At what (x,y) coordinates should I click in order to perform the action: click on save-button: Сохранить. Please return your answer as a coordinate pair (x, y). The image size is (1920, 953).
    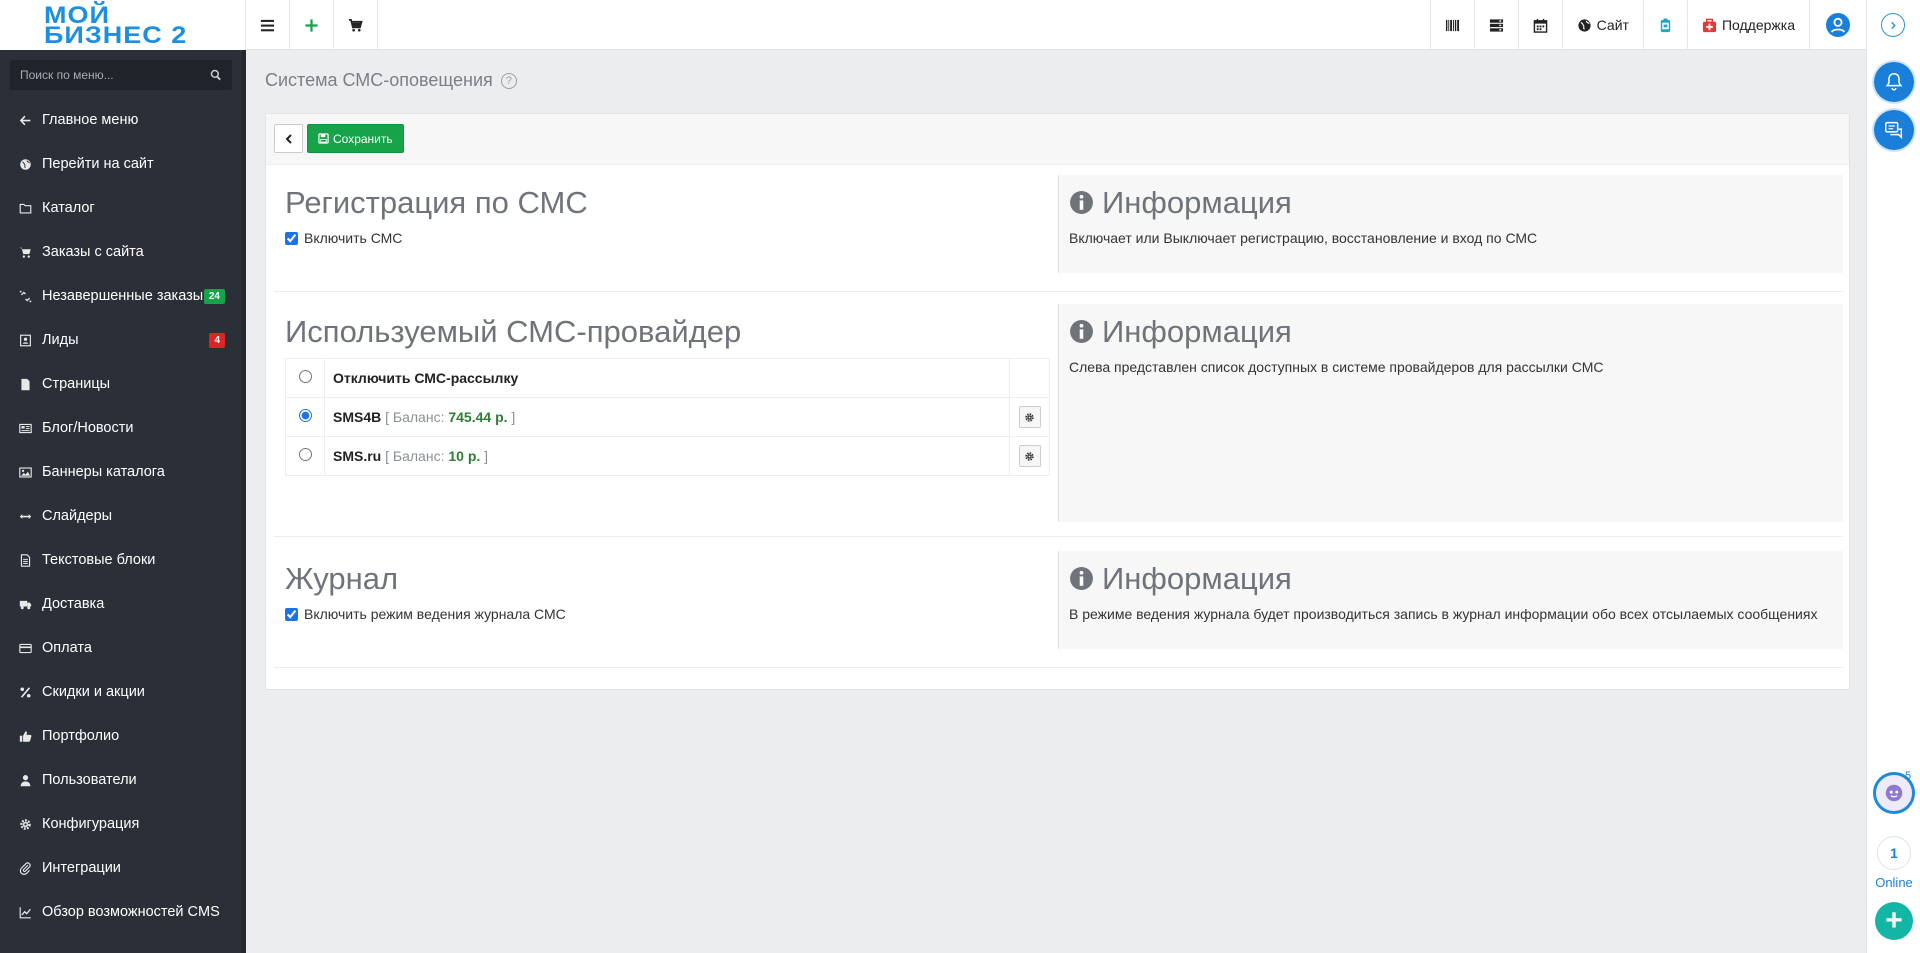
    Looking at the image, I should click on (355, 138).